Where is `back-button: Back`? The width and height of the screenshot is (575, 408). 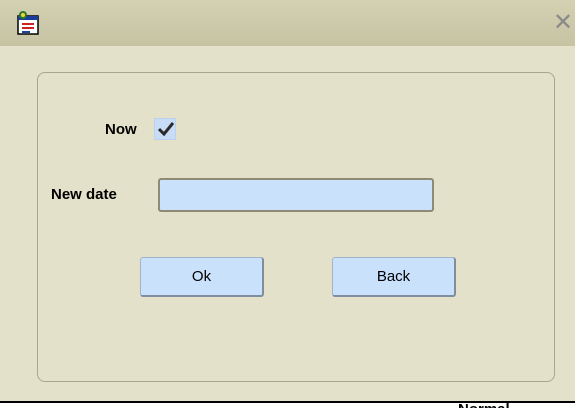 back-button: Back is located at coordinates (394, 277).